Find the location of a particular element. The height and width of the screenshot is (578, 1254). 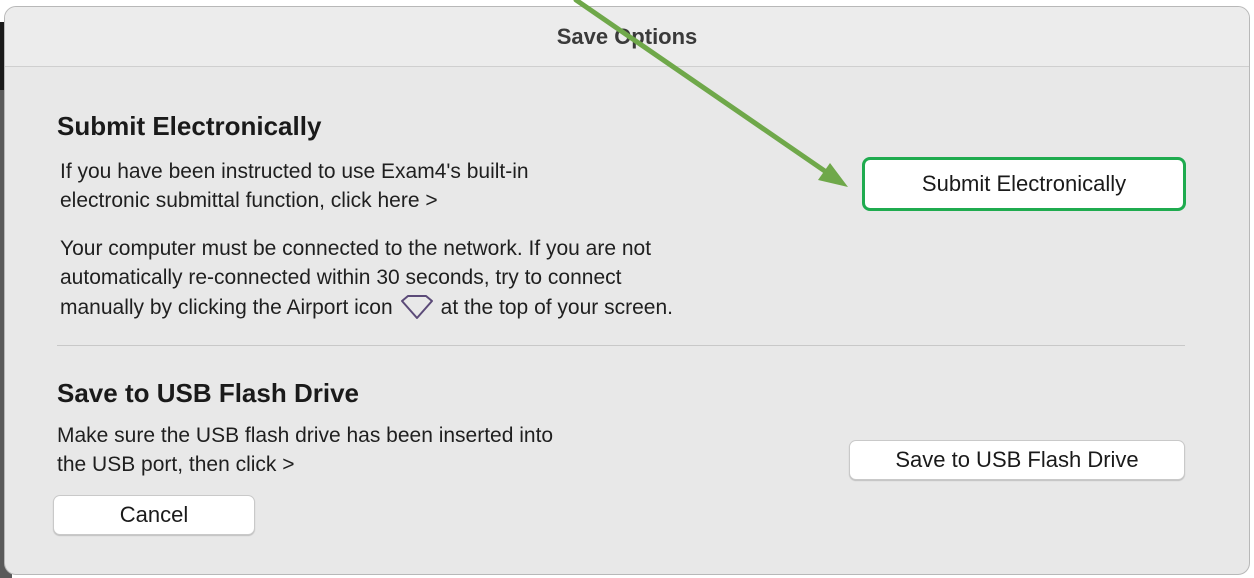

save-to-usb-heading: Save to USB Flash Drive is located at coordinates (208, 393).